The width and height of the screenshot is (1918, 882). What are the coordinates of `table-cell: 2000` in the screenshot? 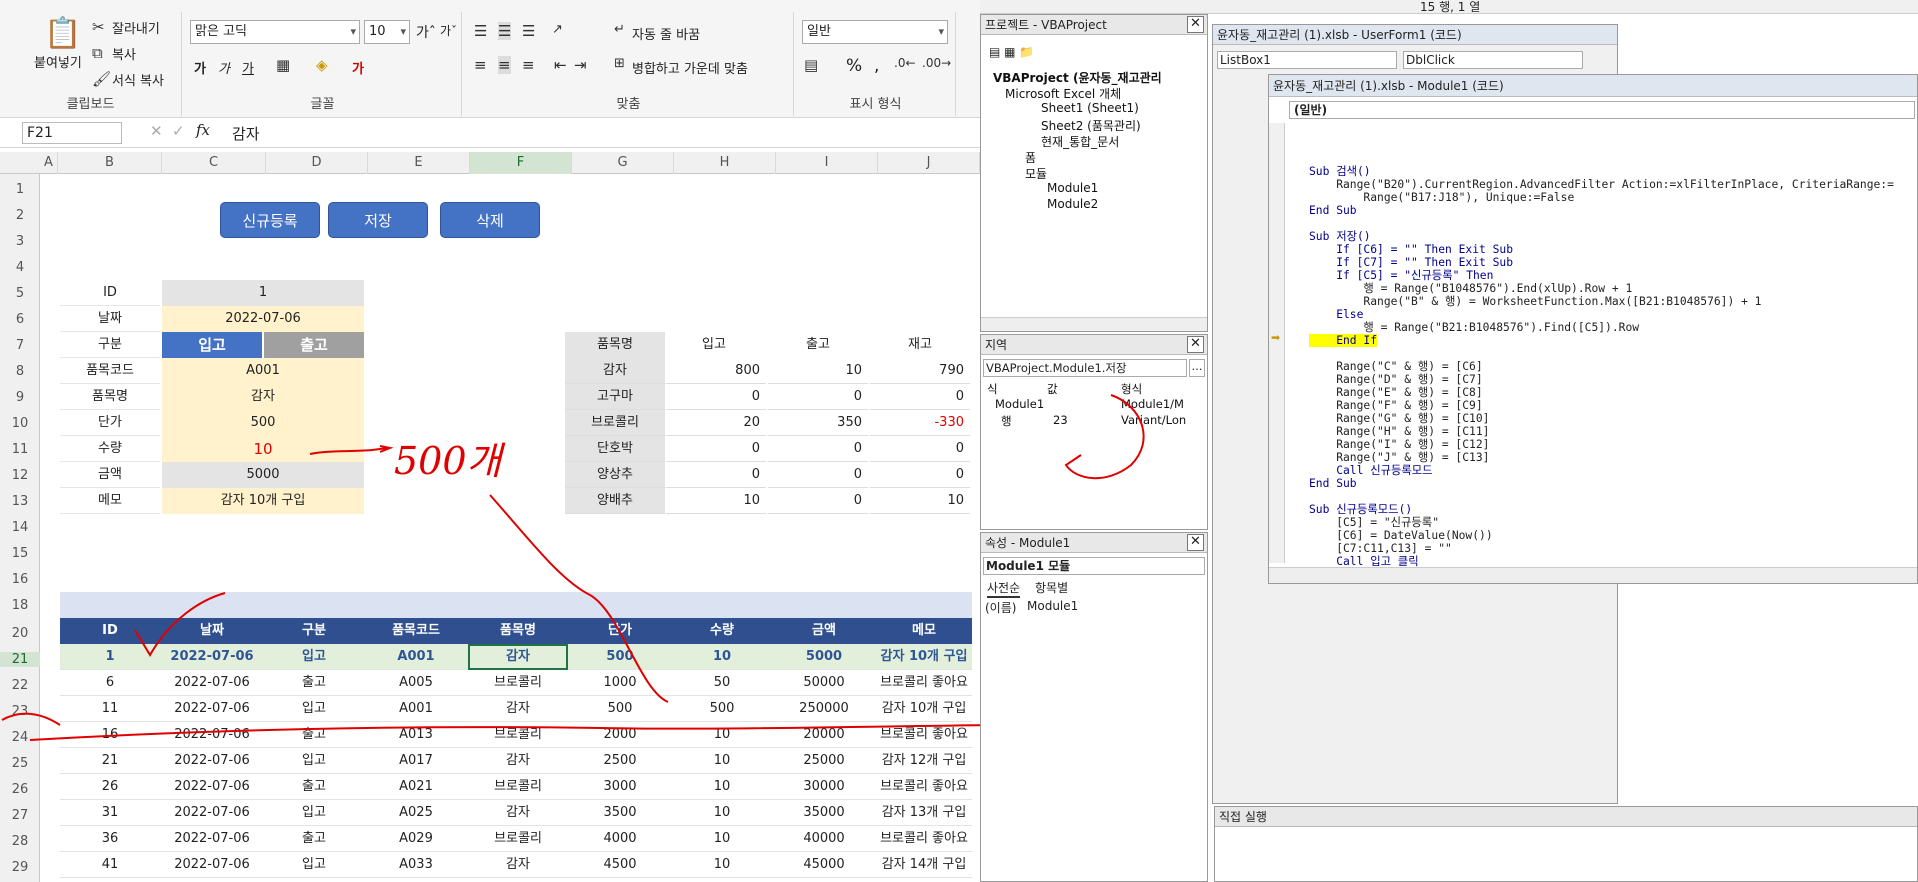 It's located at (620, 735).